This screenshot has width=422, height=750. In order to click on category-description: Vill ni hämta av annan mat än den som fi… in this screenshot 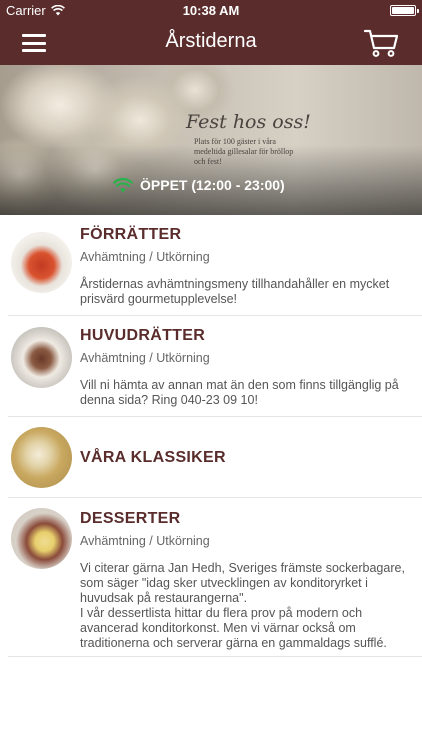, I will do `click(239, 392)`.